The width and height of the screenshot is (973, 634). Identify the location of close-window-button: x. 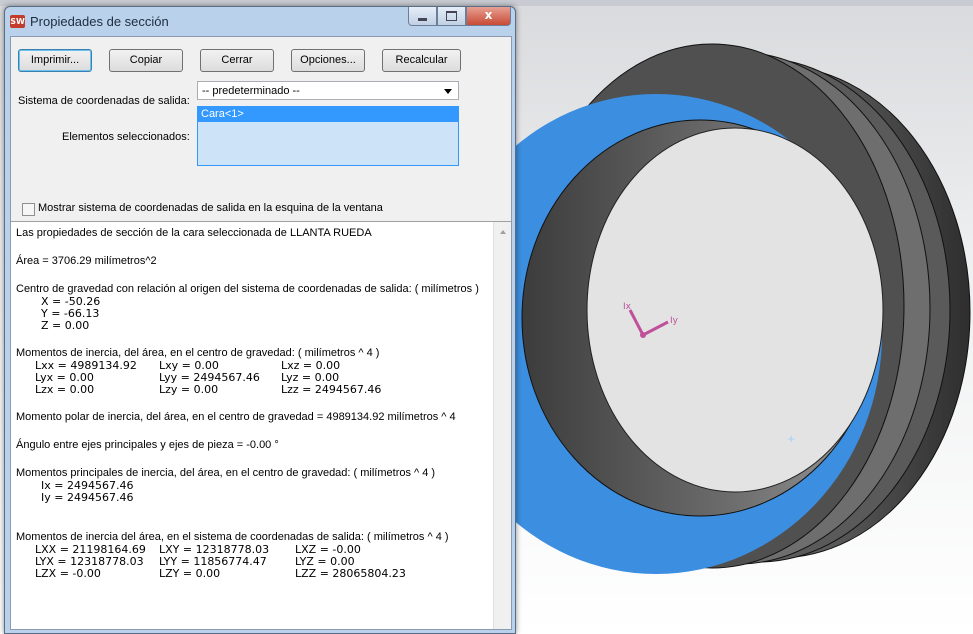
(488, 16).